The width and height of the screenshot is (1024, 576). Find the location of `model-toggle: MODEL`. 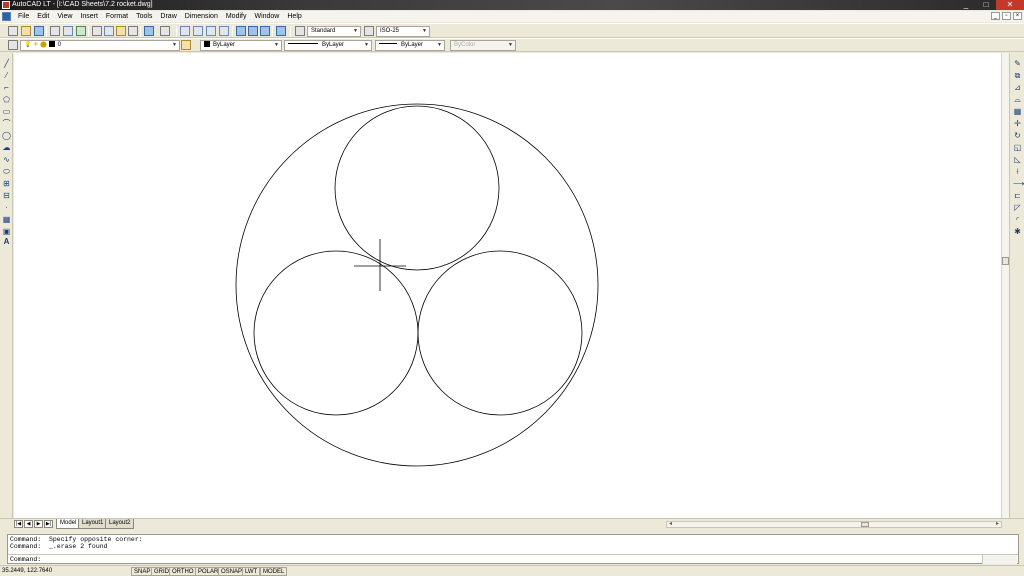

model-toggle: MODEL is located at coordinates (274, 571).